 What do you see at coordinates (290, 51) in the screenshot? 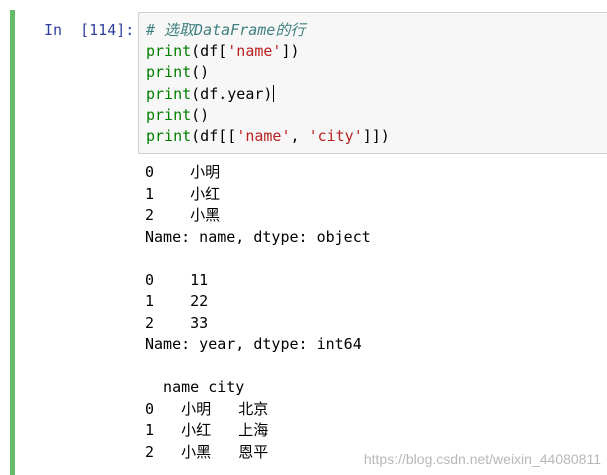
I see `code-token: ])` at bounding box center [290, 51].